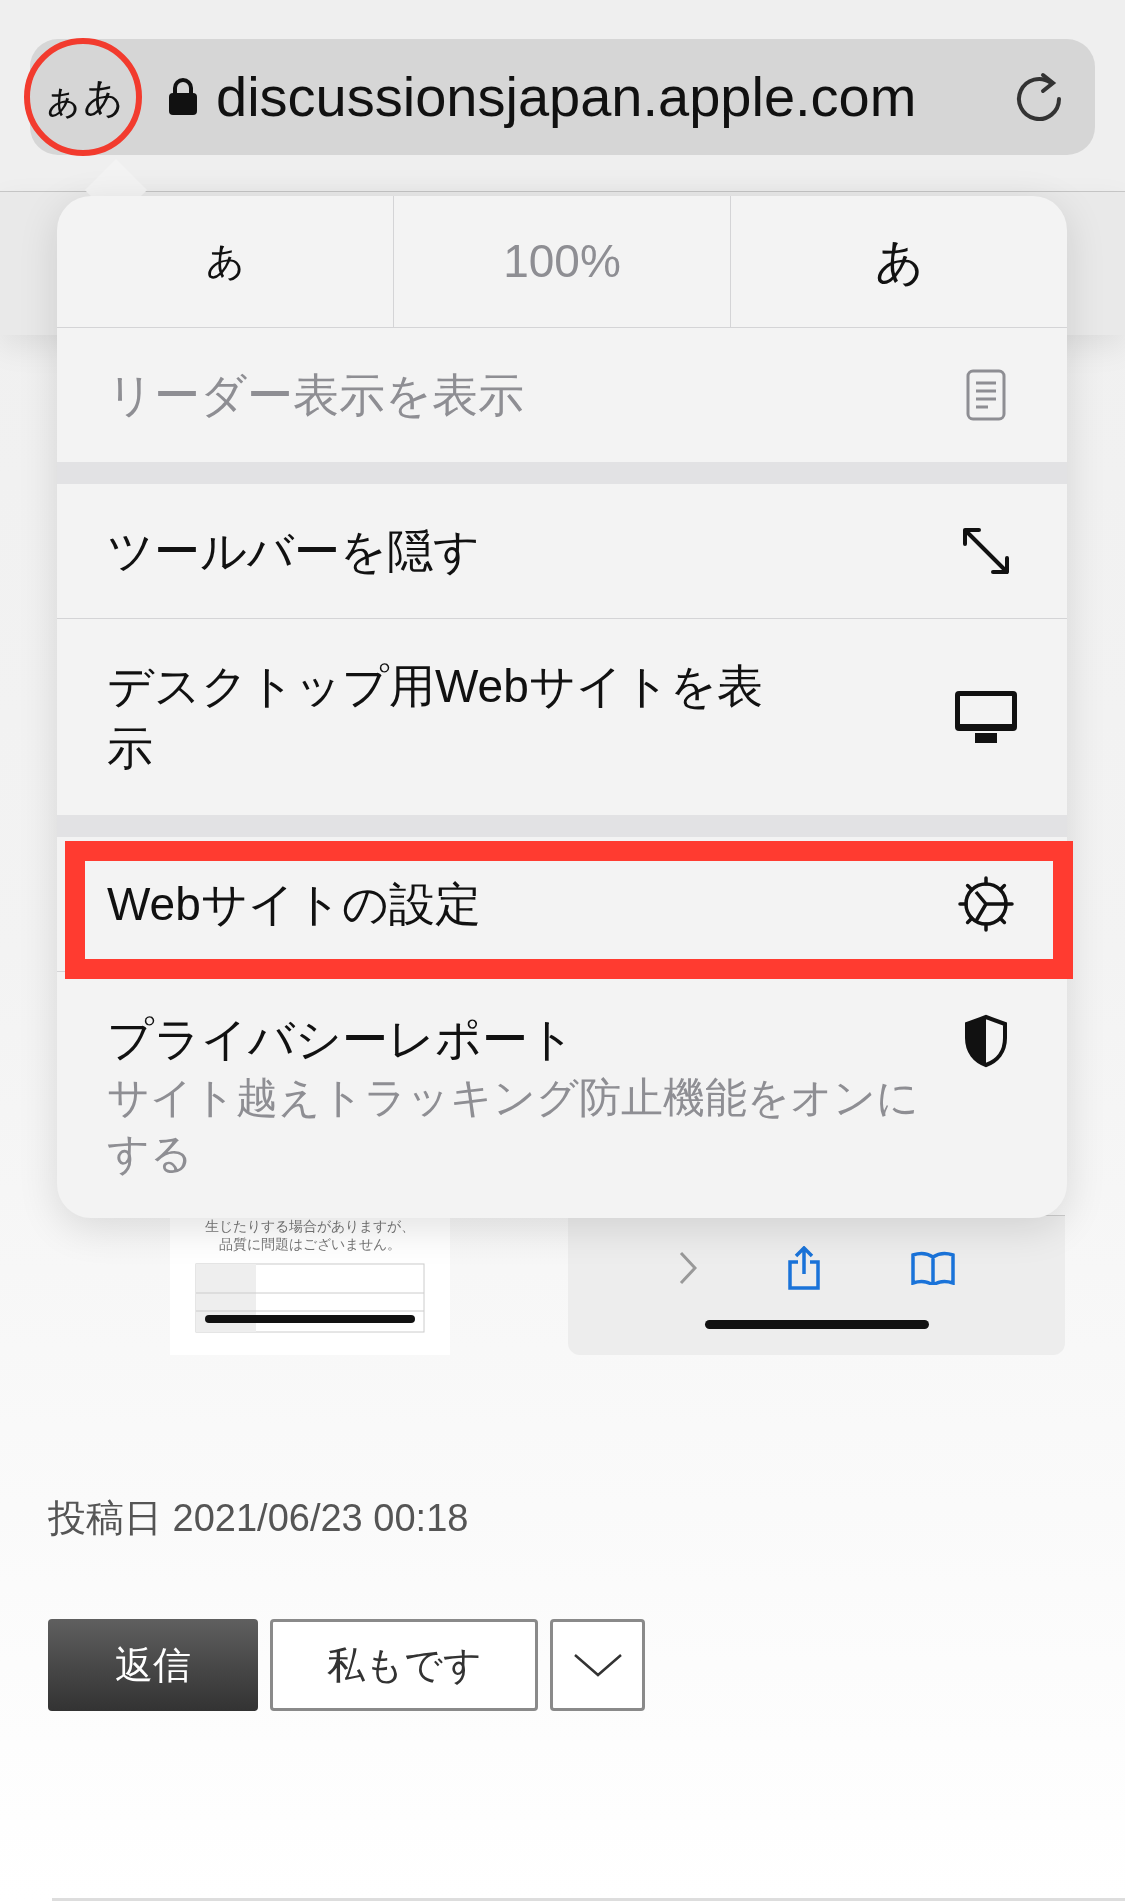  I want to click on desktop-icon, so click(986, 717).